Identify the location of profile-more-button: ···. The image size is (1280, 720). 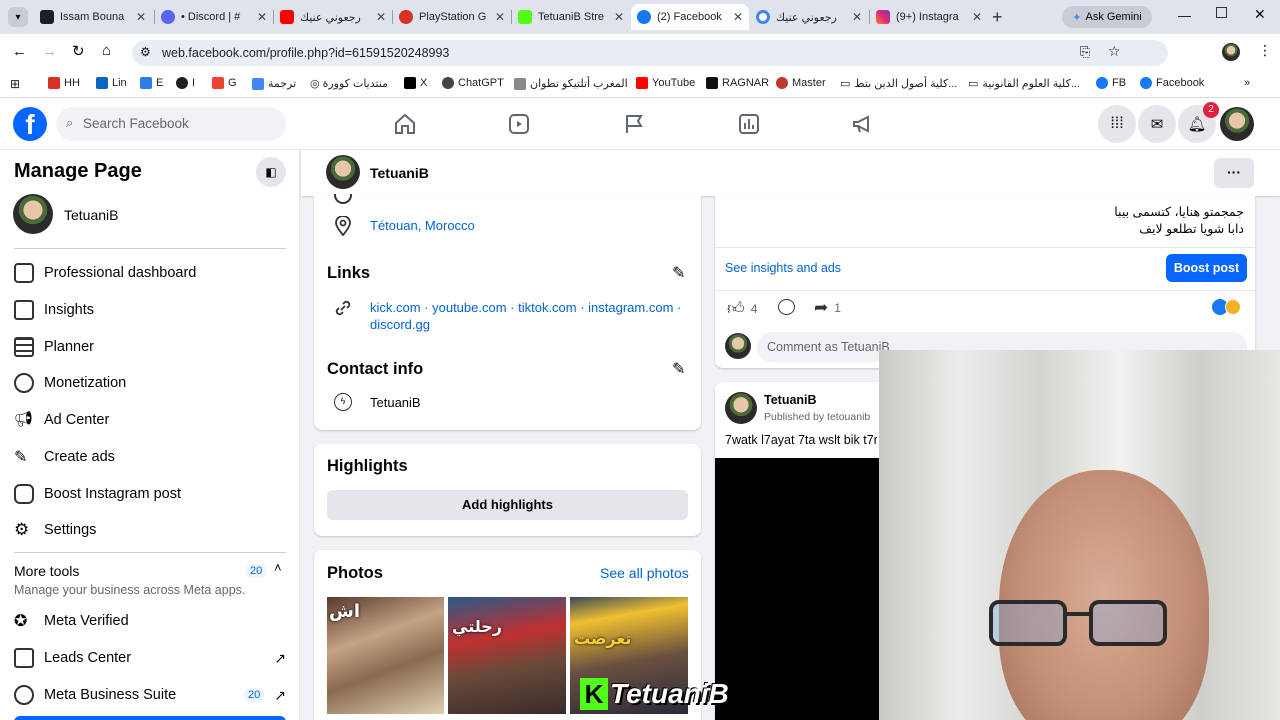
(1234, 173).